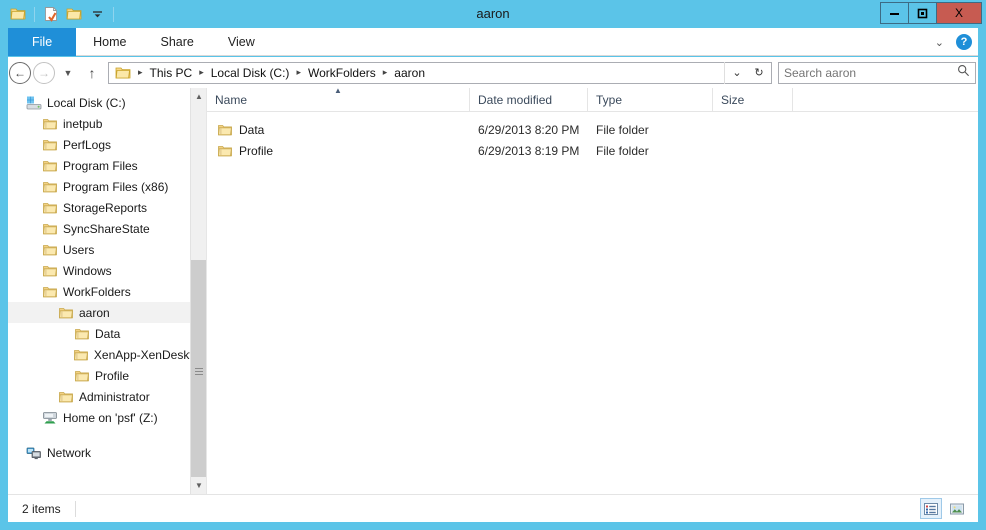 This screenshot has width=986, height=530. I want to click on scrollbar-thumb, so click(198, 371).